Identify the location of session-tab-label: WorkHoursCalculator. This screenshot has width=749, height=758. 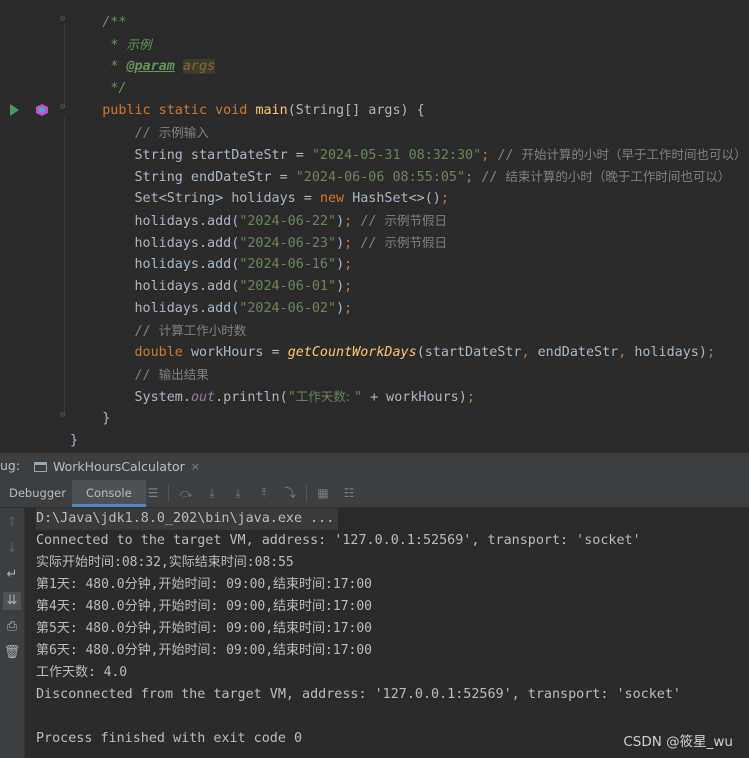
(119, 466).